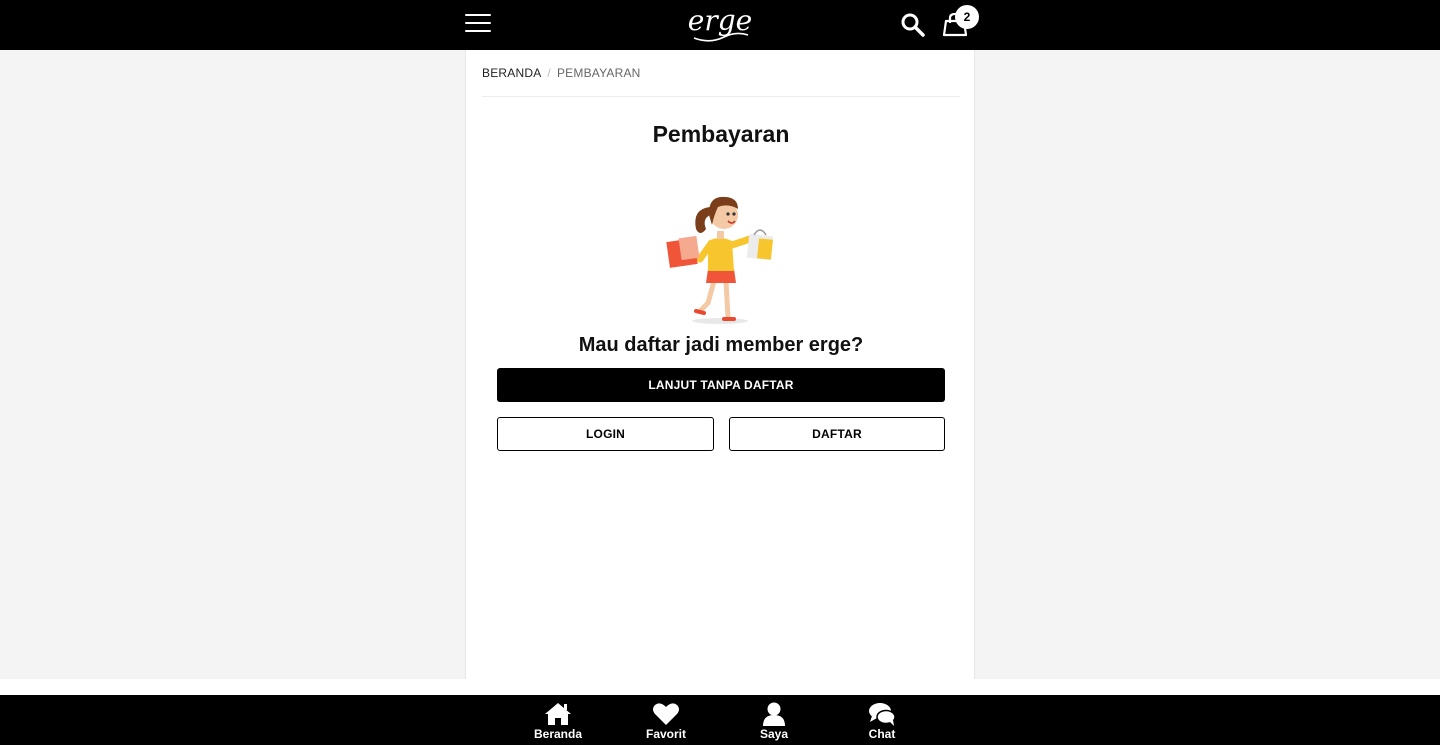  What do you see at coordinates (720, 720) in the screenshot?
I see `bottom-nav: Beranda Favorit Saya Chat` at bounding box center [720, 720].